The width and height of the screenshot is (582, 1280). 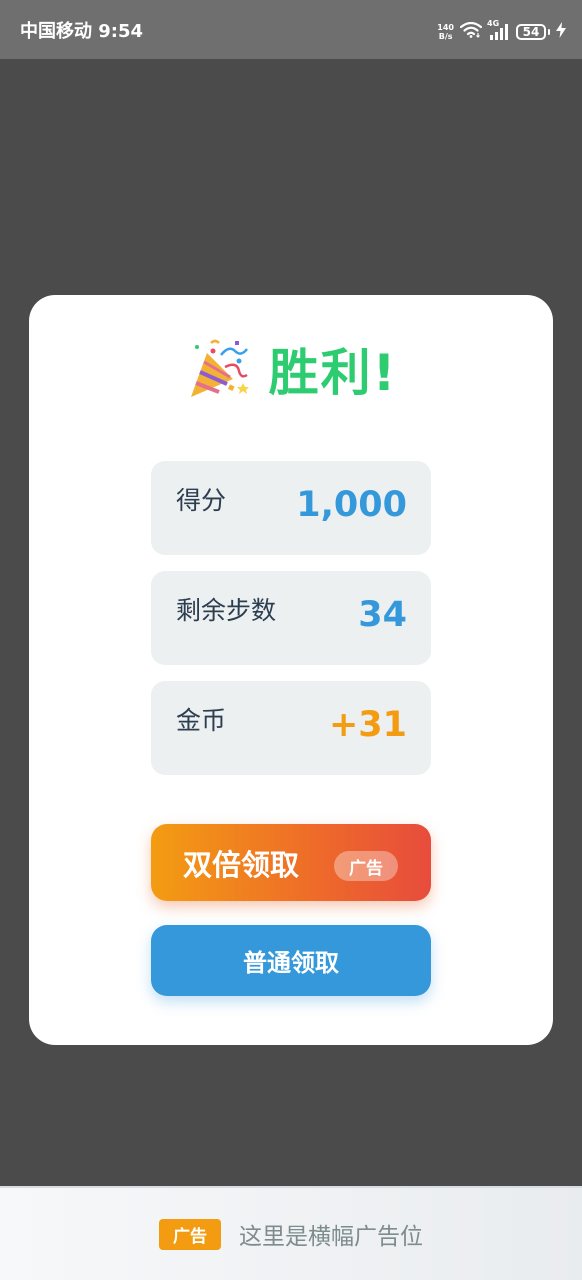 I want to click on charging-icon, so click(x=561, y=32).